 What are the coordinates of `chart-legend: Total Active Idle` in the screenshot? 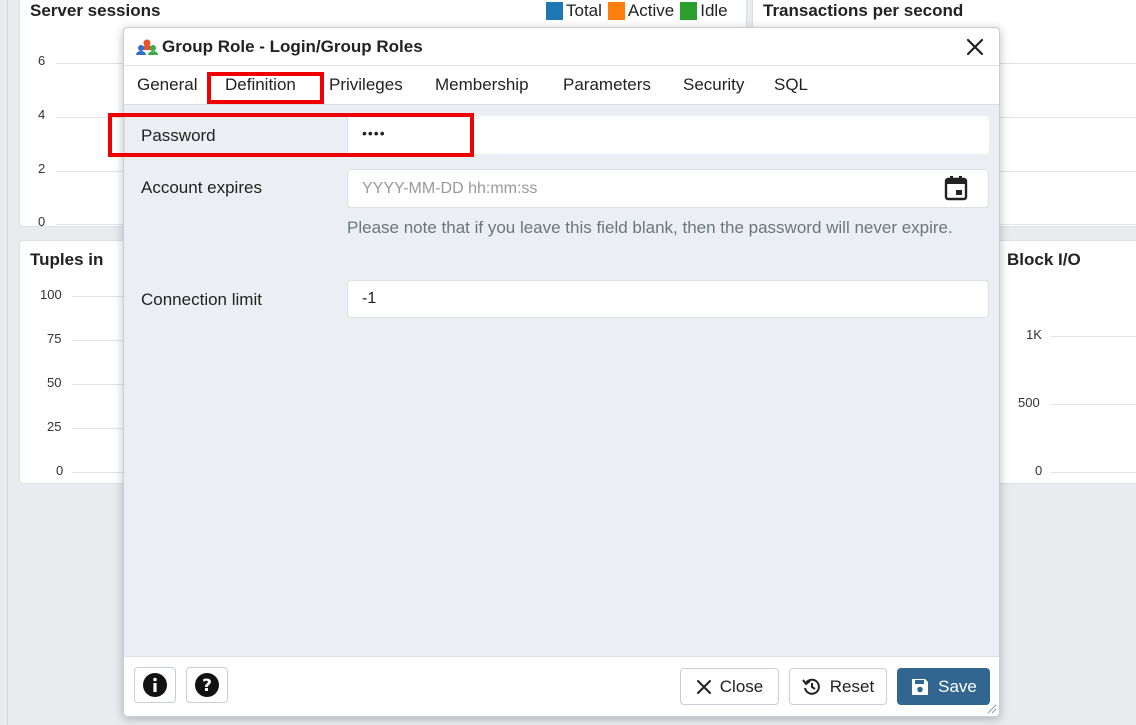 It's located at (634, 11).